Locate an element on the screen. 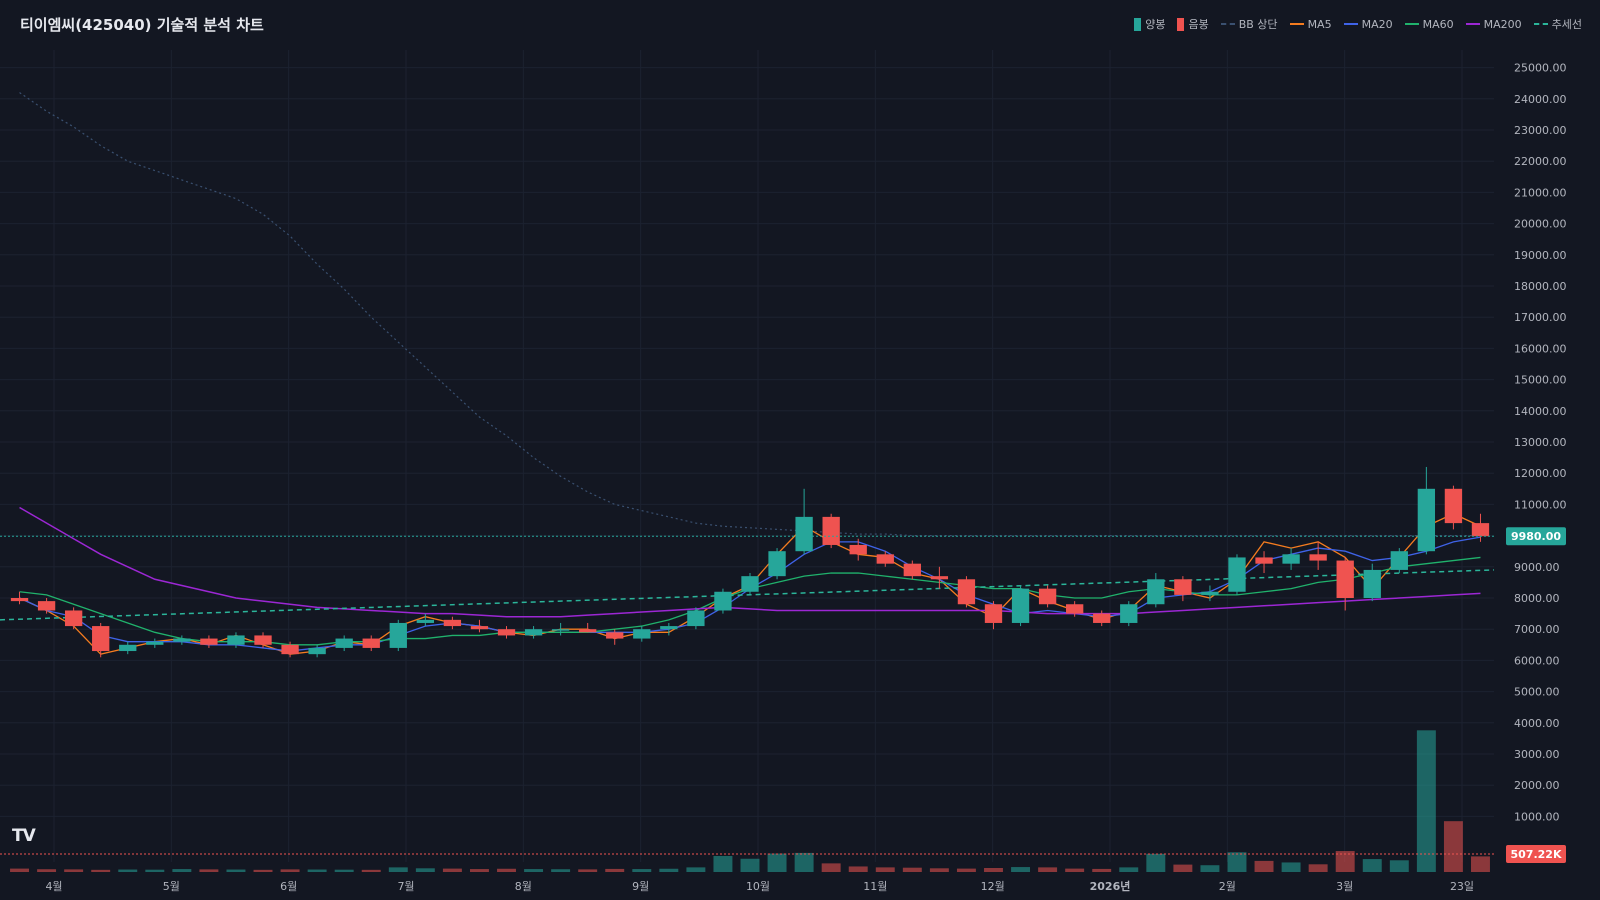  y-tick-label: 13000.00 is located at coordinates (1540, 442).